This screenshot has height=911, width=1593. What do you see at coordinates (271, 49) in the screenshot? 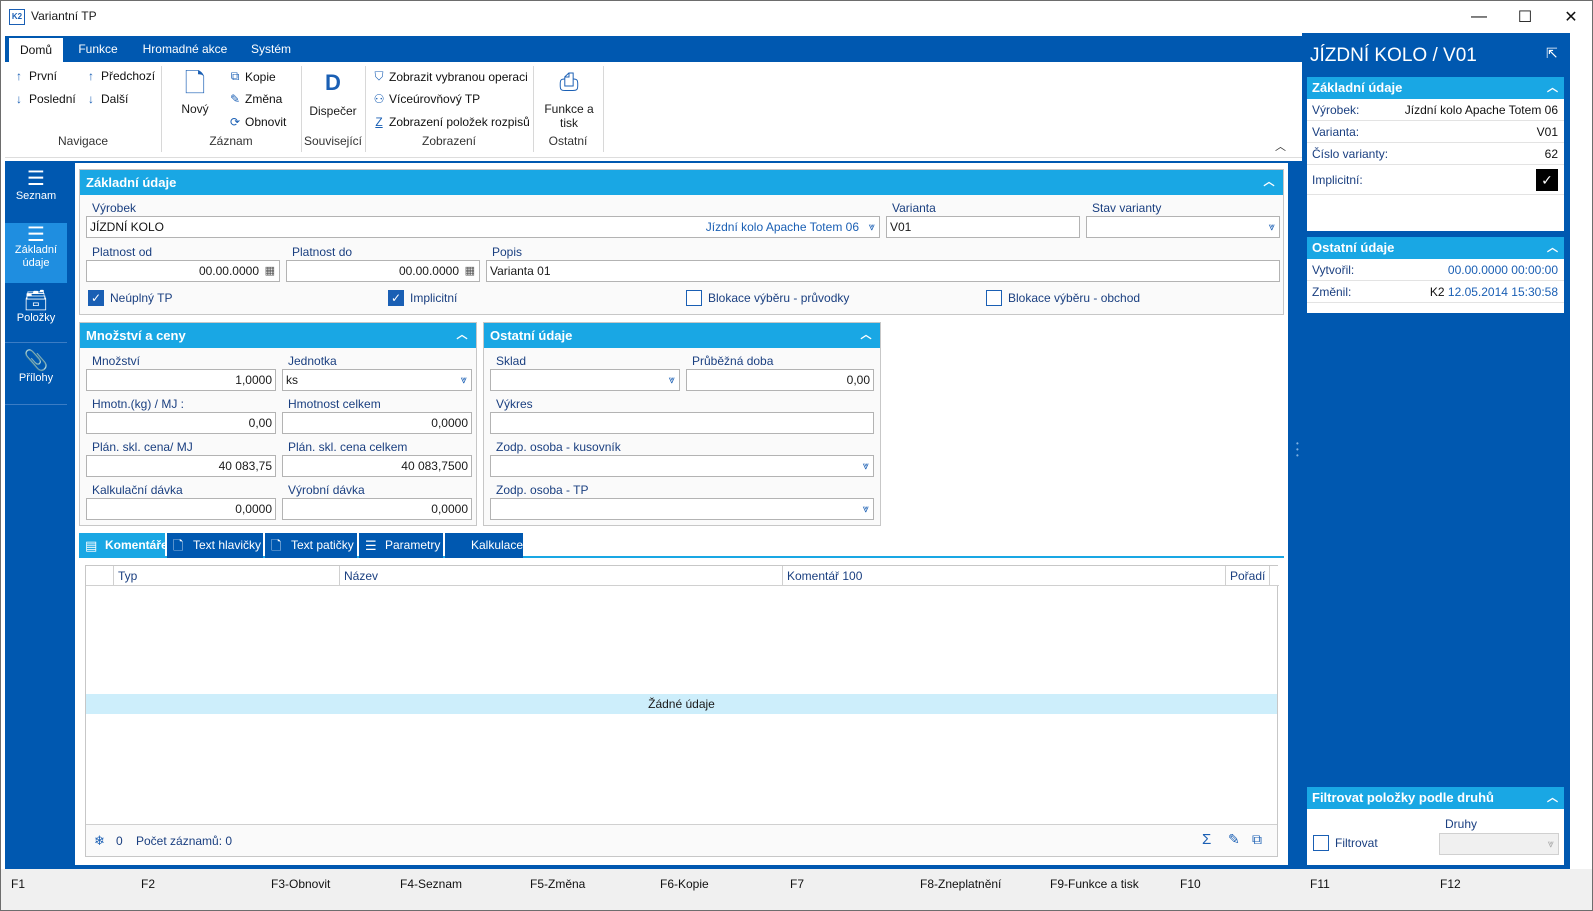
I see `tab-system: Systém` at bounding box center [271, 49].